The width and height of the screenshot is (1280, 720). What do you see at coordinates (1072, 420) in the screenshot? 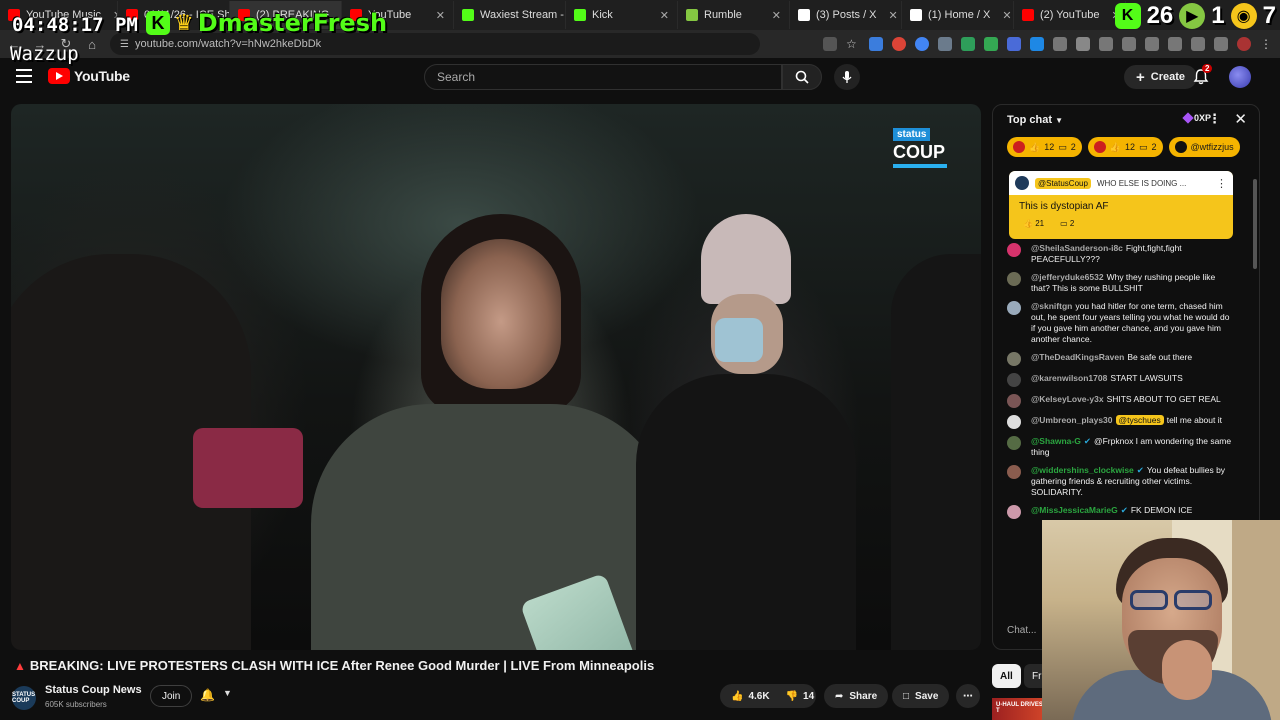
I see `chat-author: @Umbreon_plays30` at bounding box center [1072, 420].